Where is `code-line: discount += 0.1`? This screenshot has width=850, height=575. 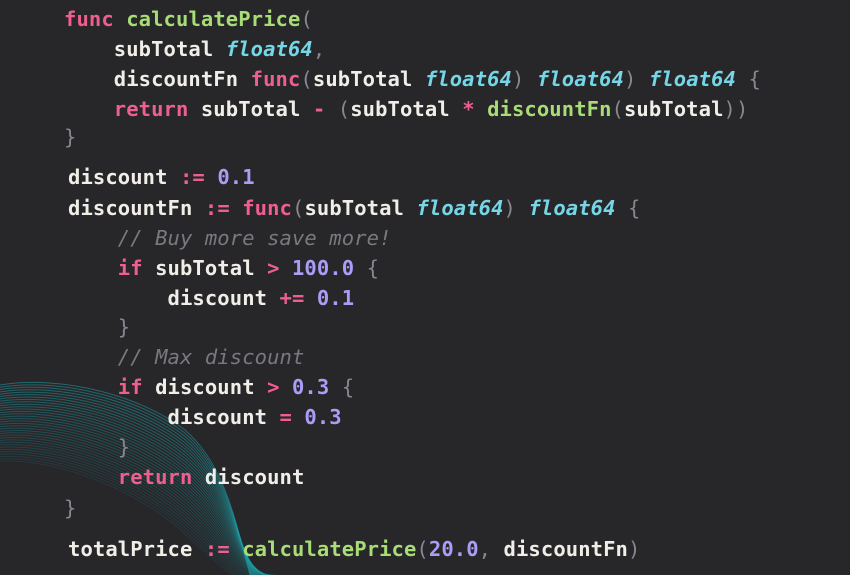
code-line: discount += 0.1 is located at coordinates (211, 298).